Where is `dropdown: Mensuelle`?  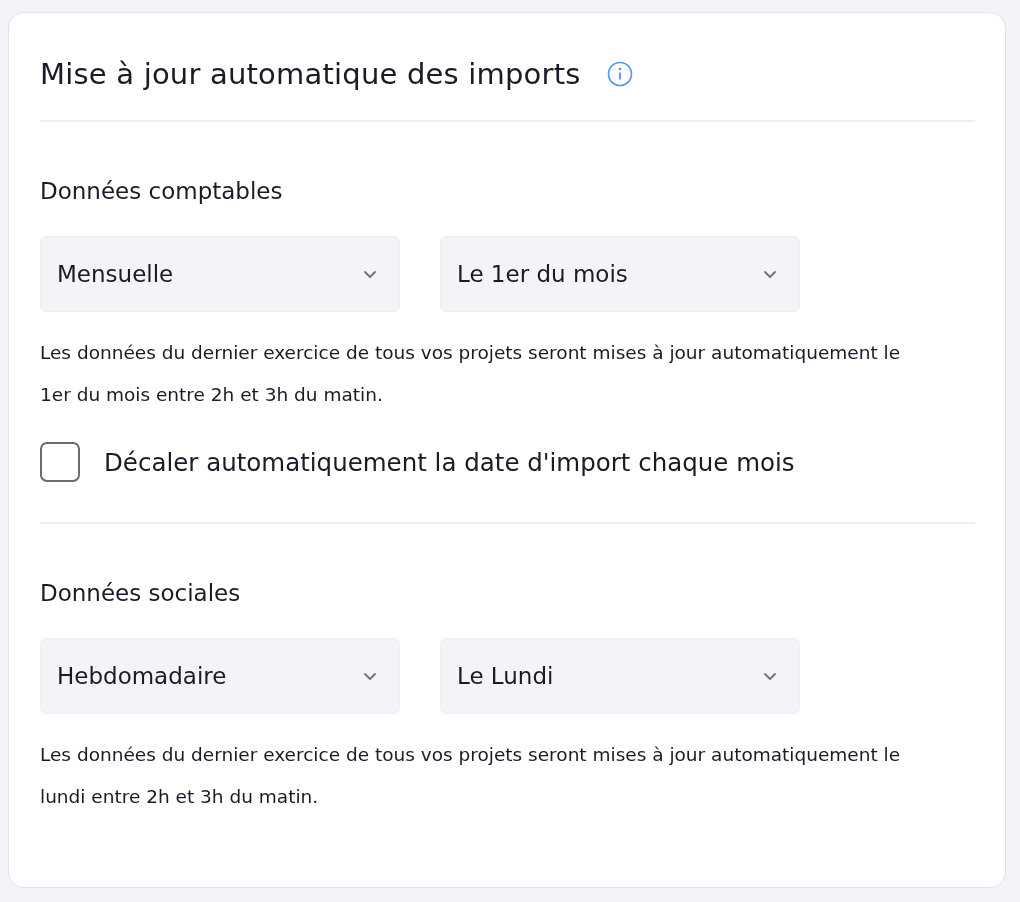 dropdown: Mensuelle is located at coordinates (220, 274).